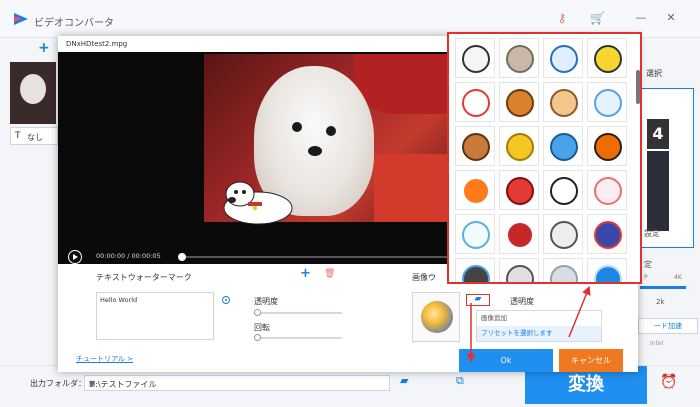 The width and height of the screenshot is (700, 407). I want to click on select-label: 選択, so click(654, 73).